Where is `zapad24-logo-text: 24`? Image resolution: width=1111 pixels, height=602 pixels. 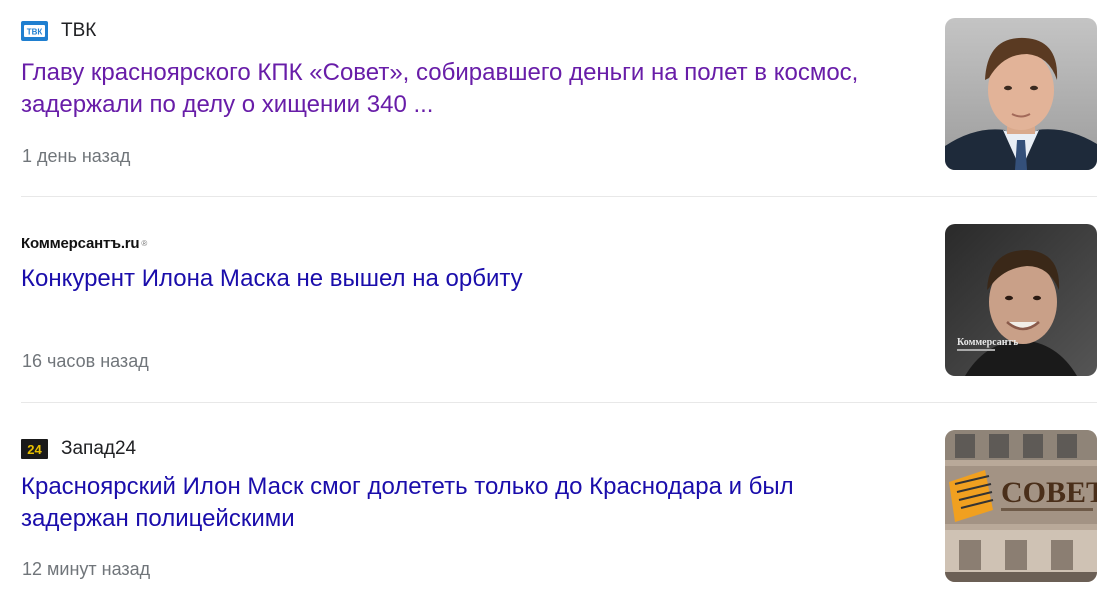 zapad24-logo-text: 24 is located at coordinates (34, 449).